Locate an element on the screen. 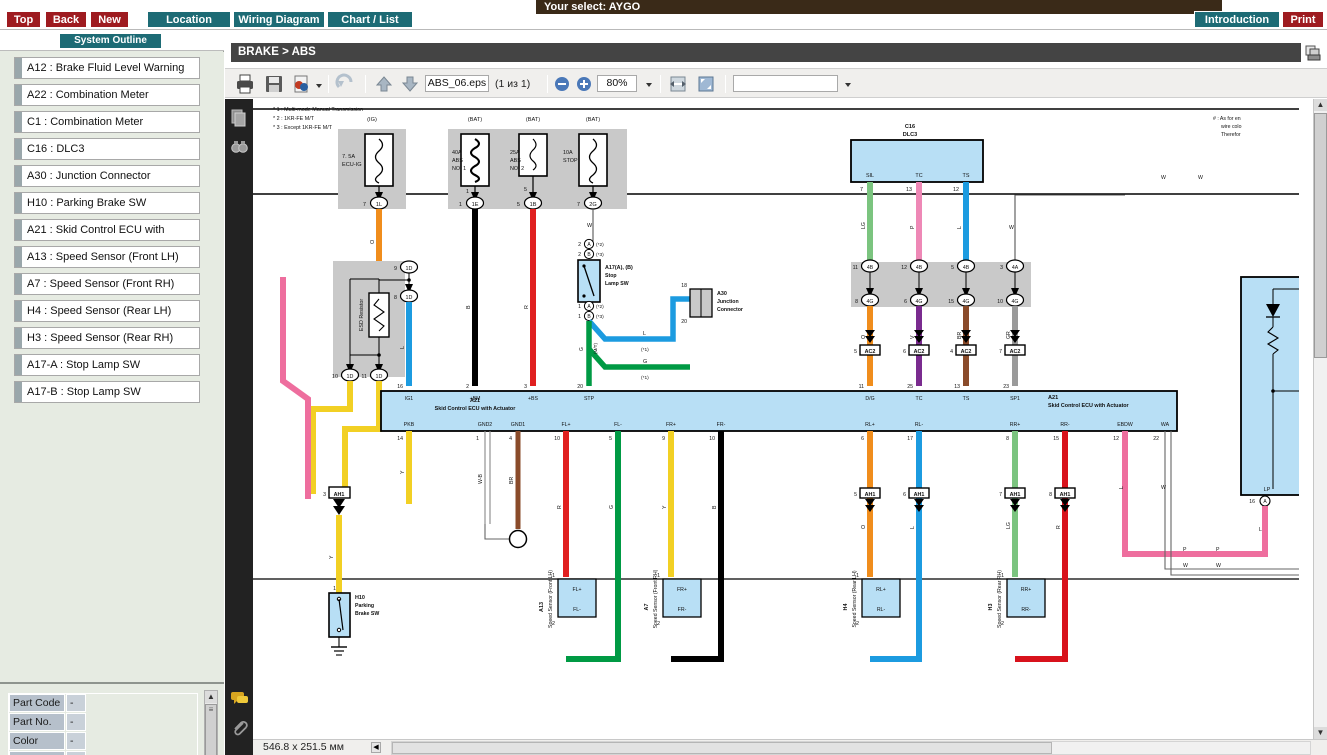 The image size is (1327, 755). pin-number: 8 is located at coordinates (395, 298).